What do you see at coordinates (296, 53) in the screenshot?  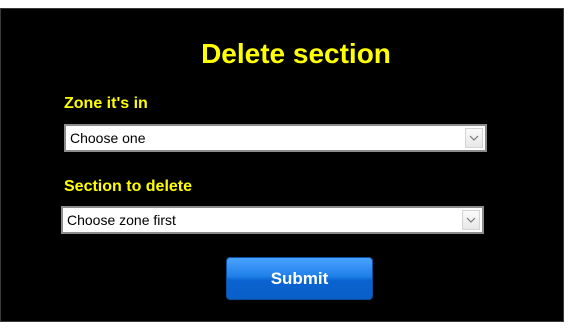 I see `page-title: Delete section` at bounding box center [296, 53].